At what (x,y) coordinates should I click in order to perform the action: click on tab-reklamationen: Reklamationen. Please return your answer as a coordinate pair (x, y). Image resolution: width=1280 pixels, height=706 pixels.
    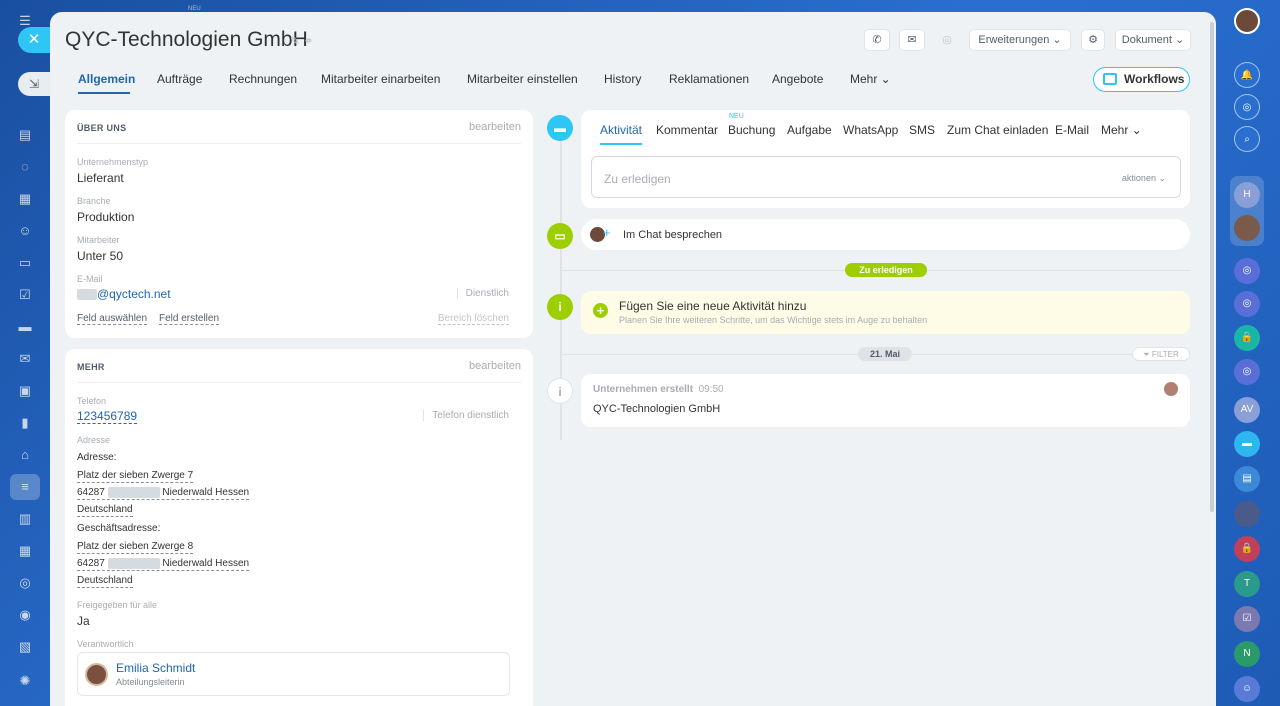
    Looking at the image, I should click on (709, 79).